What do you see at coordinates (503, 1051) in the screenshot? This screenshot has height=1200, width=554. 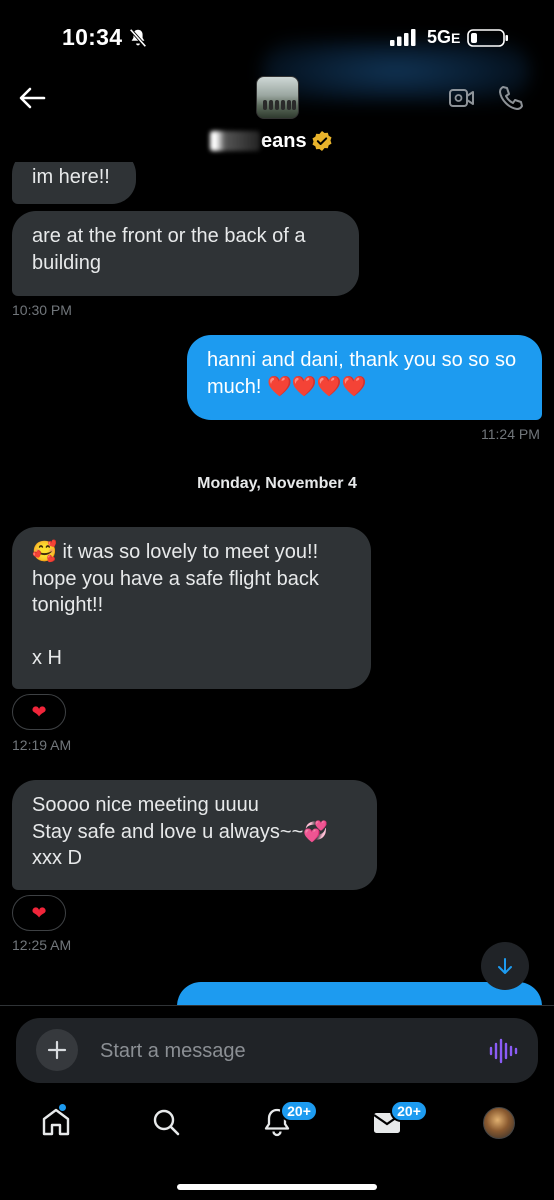 I see `voice-message-icon` at bounding box center [503, 1051].